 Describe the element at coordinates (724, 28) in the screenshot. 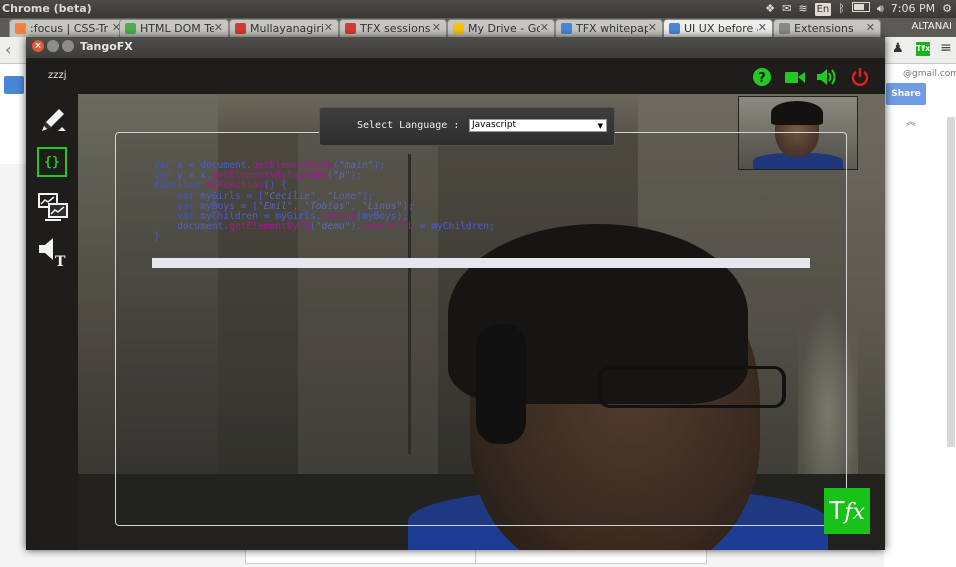

I see `tab-label: UI UX before a` at that location.